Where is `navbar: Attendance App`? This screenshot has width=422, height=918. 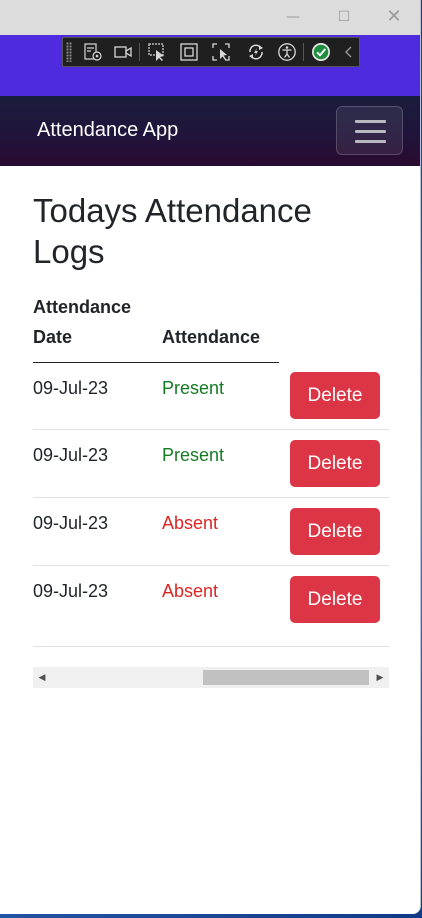 navbar: Attendance App is located at coordinates (210, 131).